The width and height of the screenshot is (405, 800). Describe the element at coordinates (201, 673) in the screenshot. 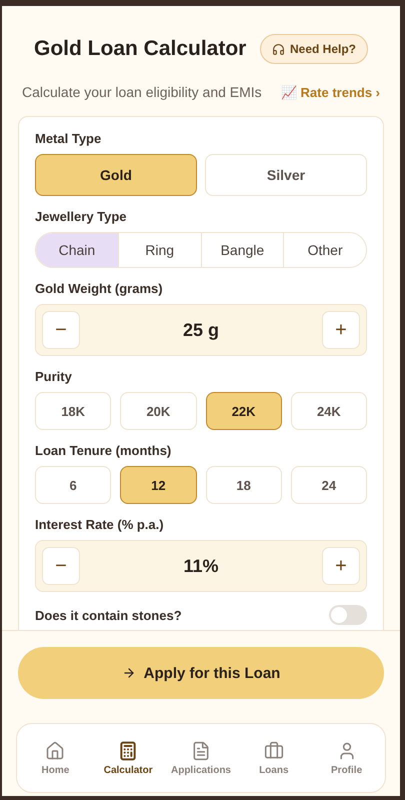

I see `apply-button: Apply for this Loan` at that location.